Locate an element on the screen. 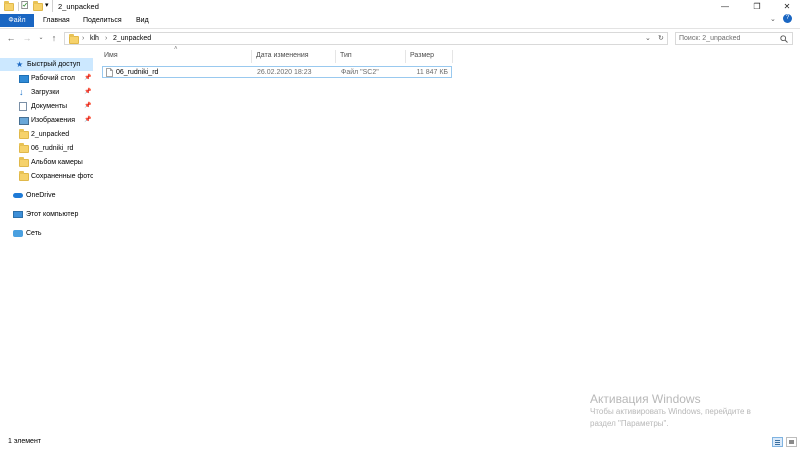 The image size is (800, 450). title-divider is located at coordinates (52, 6).